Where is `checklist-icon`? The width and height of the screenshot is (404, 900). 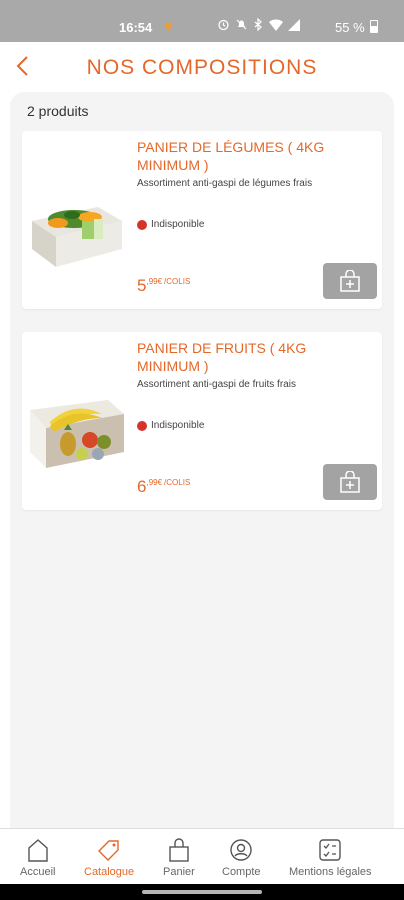 checklist-icon is located at coordinates (330, 850).